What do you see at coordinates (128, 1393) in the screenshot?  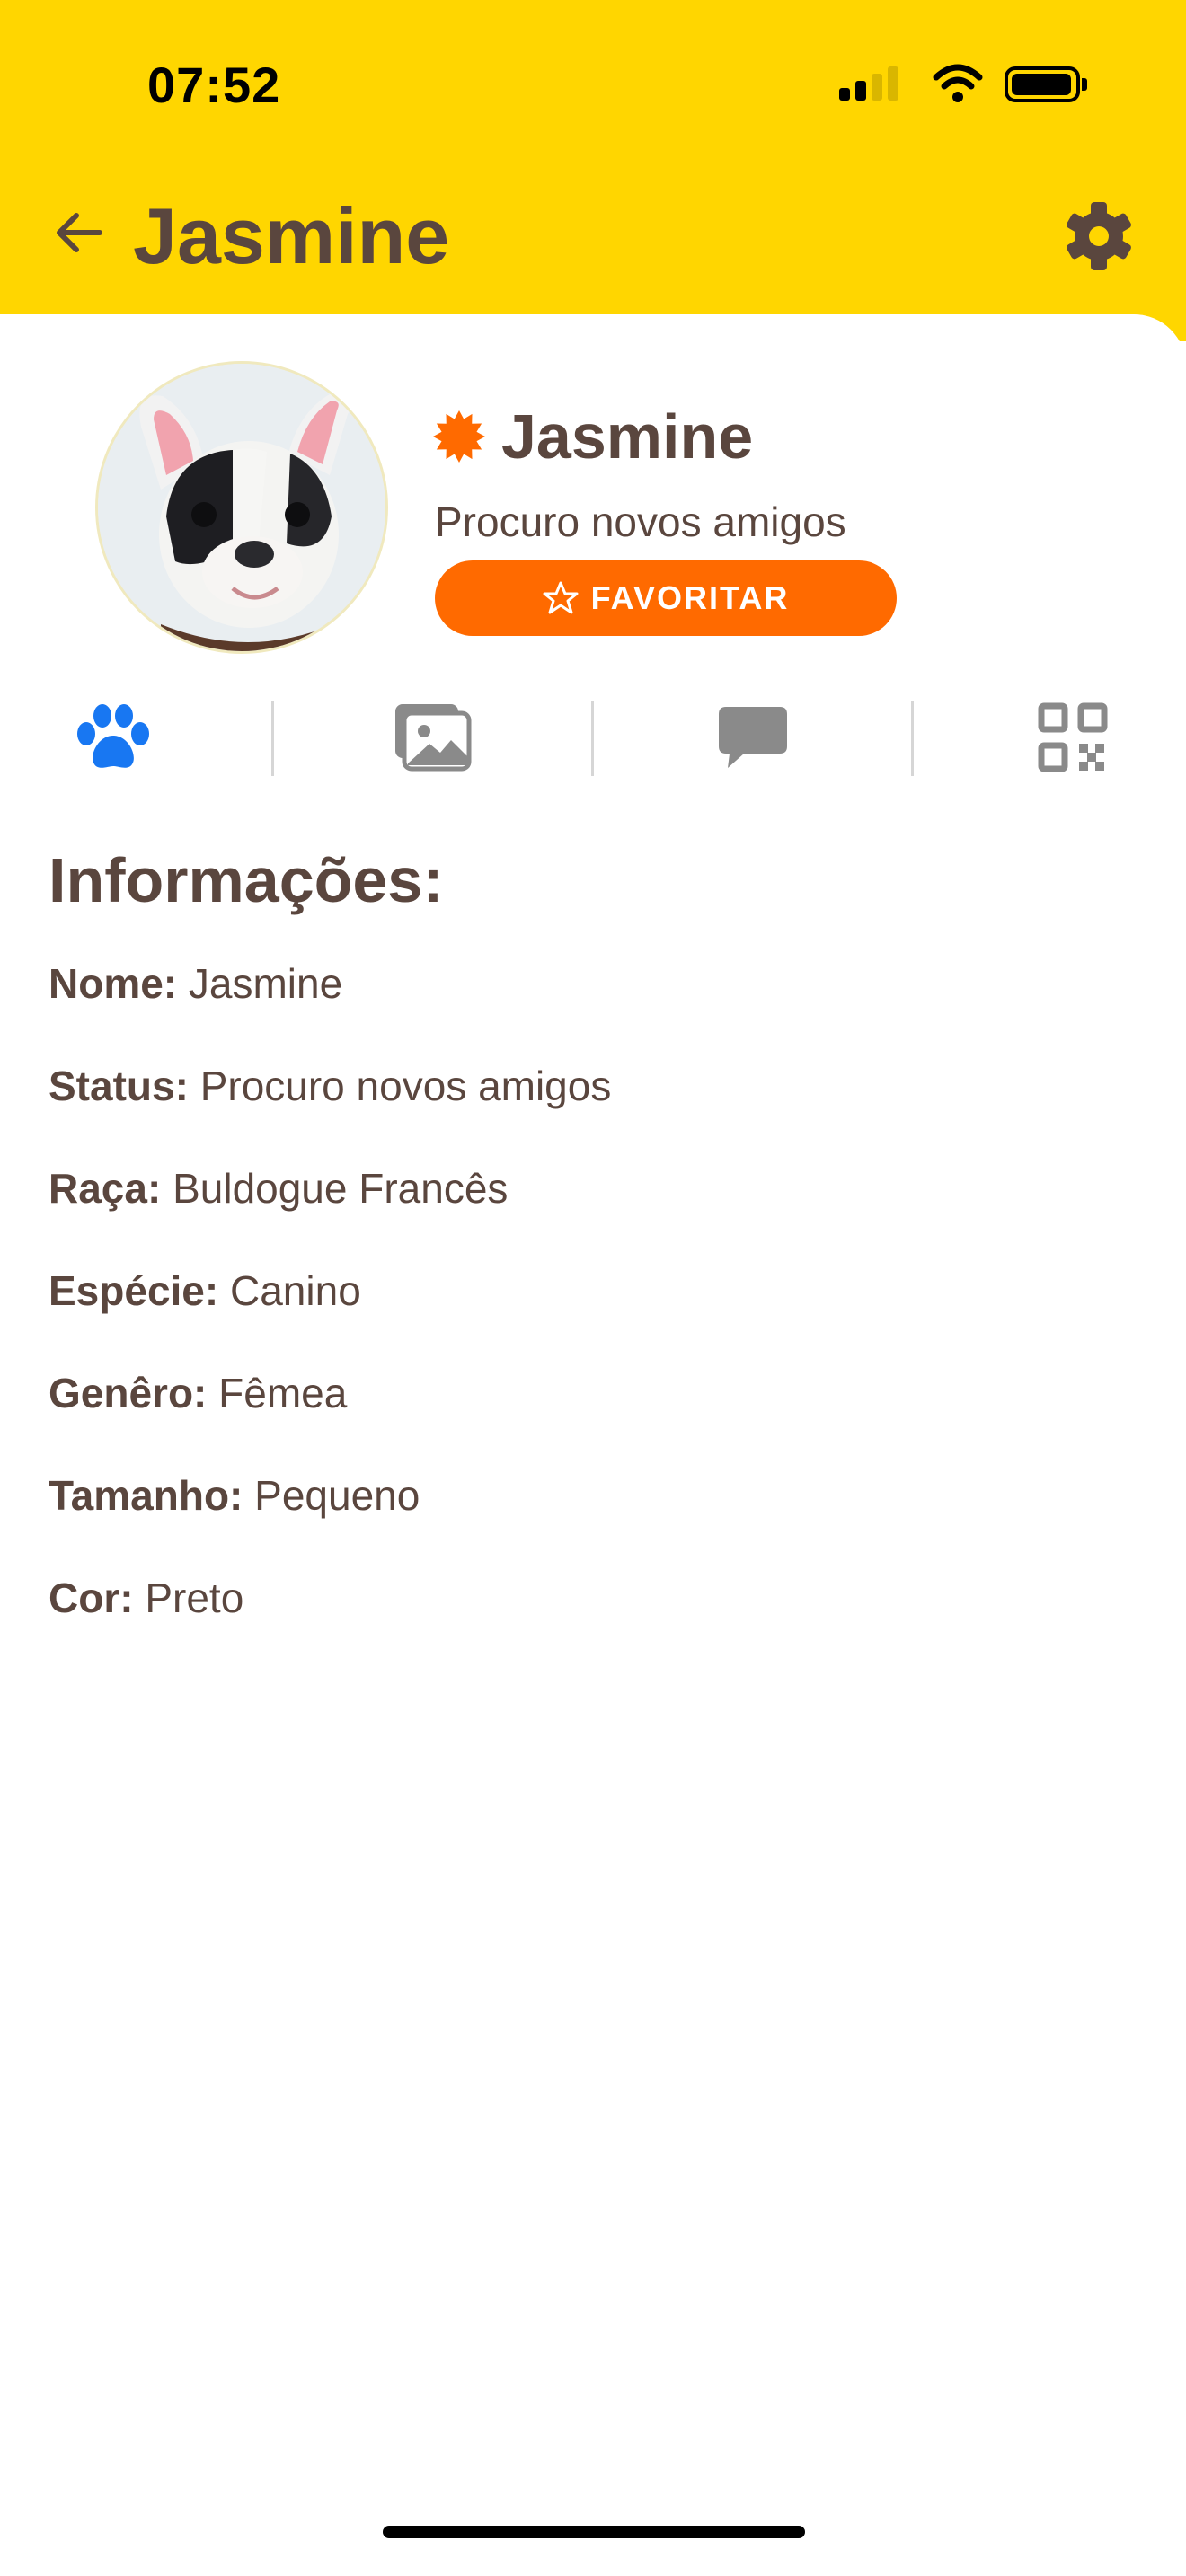 I see `info-label: Genêro:` at bounding box center [128, 1393].